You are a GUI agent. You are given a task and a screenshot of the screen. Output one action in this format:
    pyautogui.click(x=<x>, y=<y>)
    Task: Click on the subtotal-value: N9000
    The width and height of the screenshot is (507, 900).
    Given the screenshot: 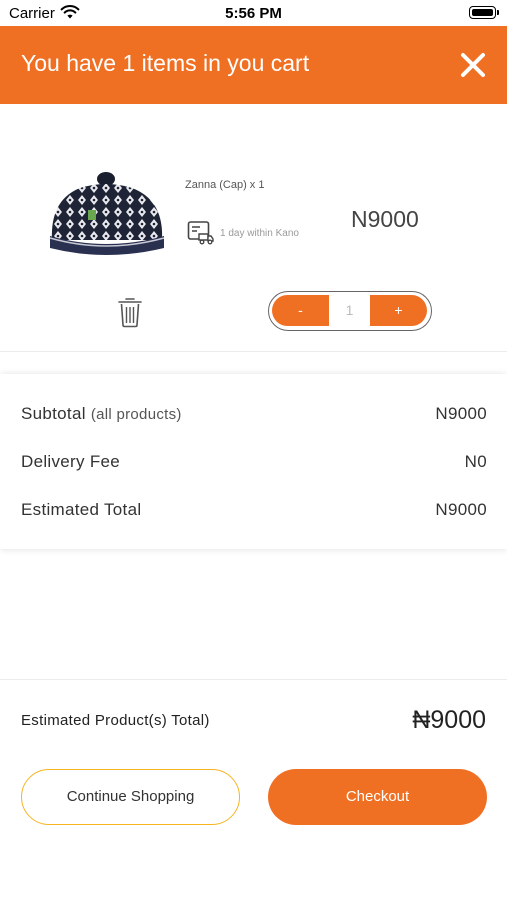 What is the action you would take?
    pyautogui.click(x=461, y=413)
    